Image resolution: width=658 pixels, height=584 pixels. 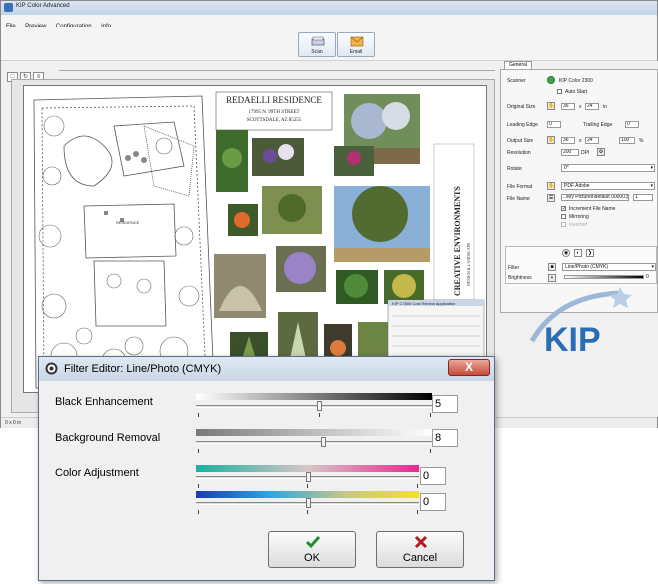 What do you see at coordinates (317, 52) in the screenshot?
I see `scan-label: Scan` at bounding box center [317, 52].